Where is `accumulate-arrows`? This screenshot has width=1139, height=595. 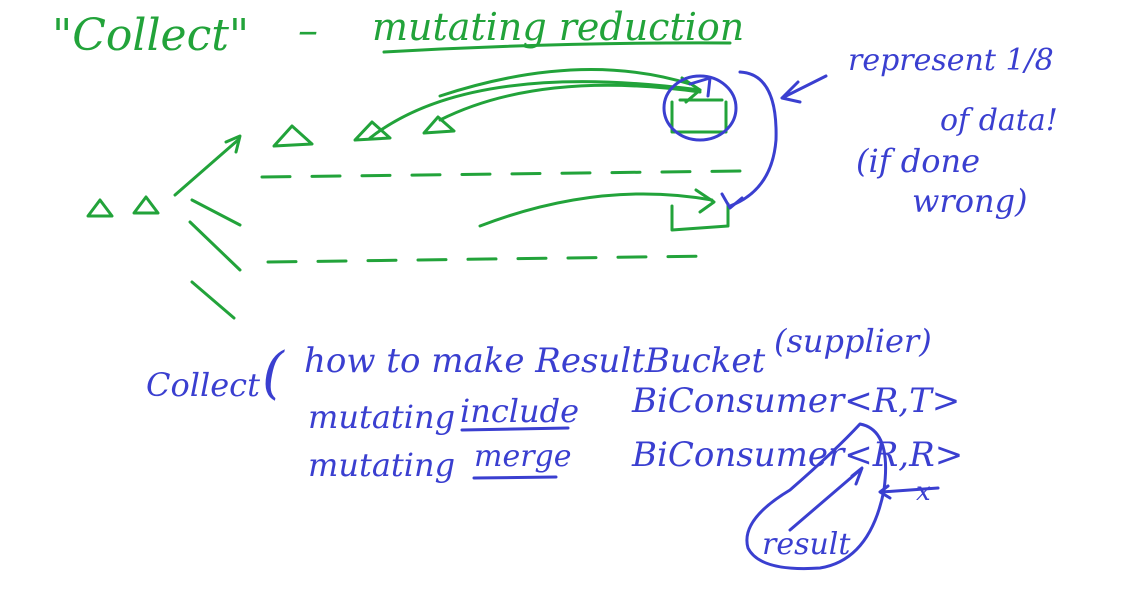
accumulate-arrows is located at coordinates (542, 148).